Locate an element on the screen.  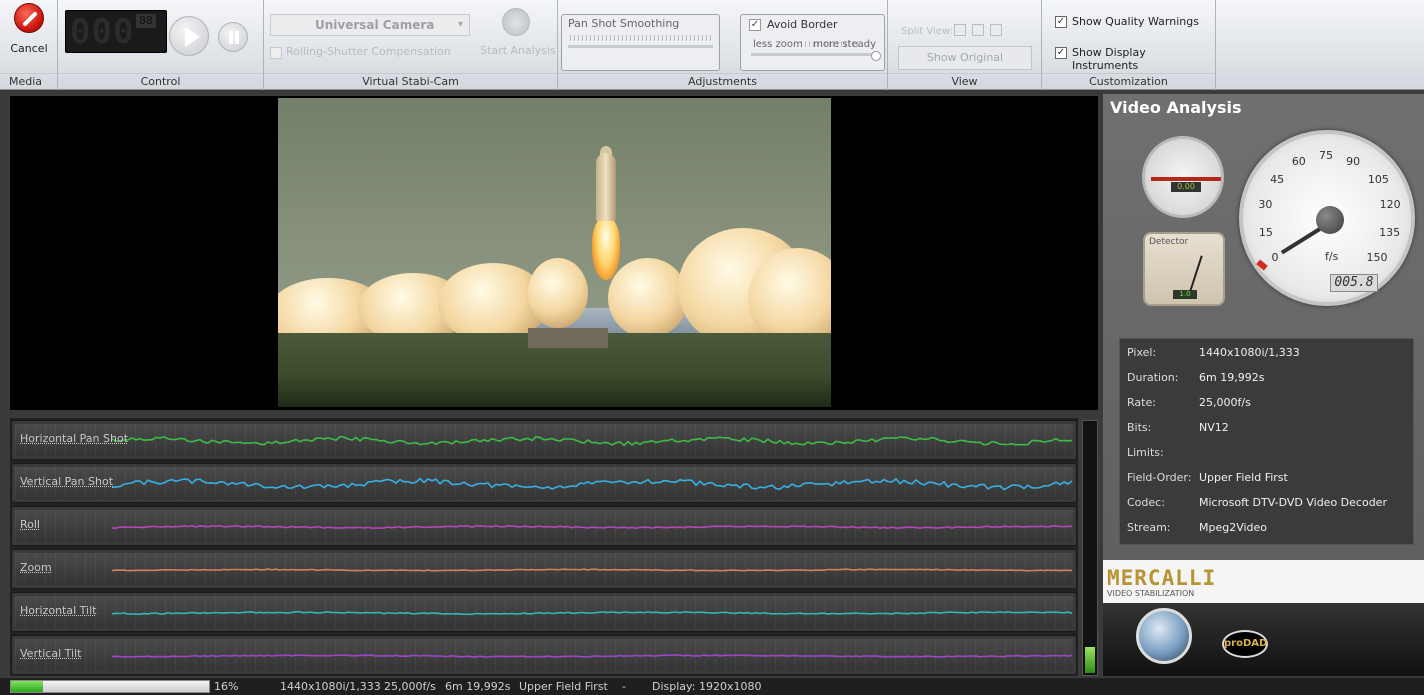
prodad-logo: proDAD is located at coordinates (1245, 644).